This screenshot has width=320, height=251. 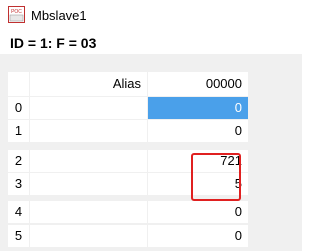 I want to click on window-title: Mbslave1, so click(x=59, y=15).